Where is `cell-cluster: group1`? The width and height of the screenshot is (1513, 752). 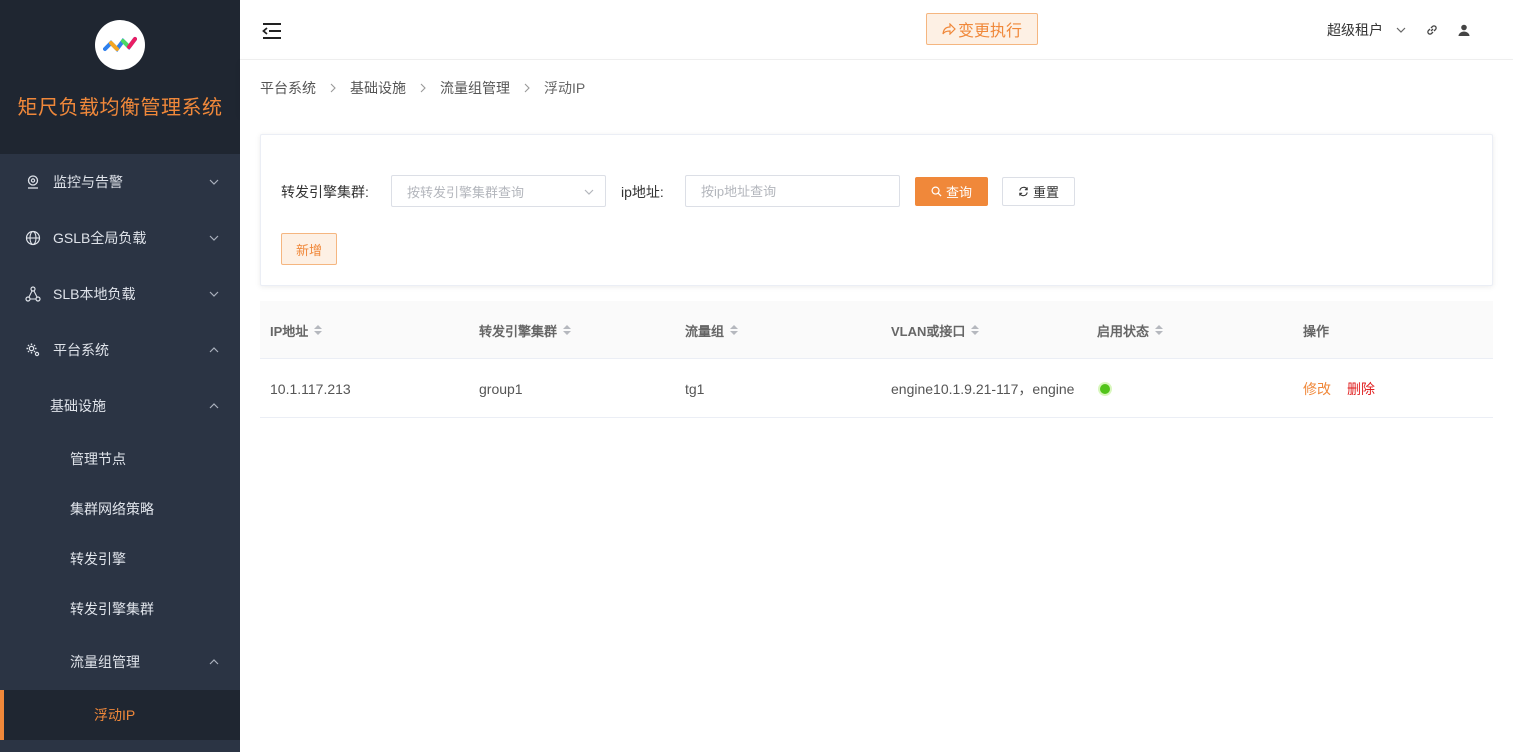 cell-cluster: group1 is located at coordinates (501, 388).